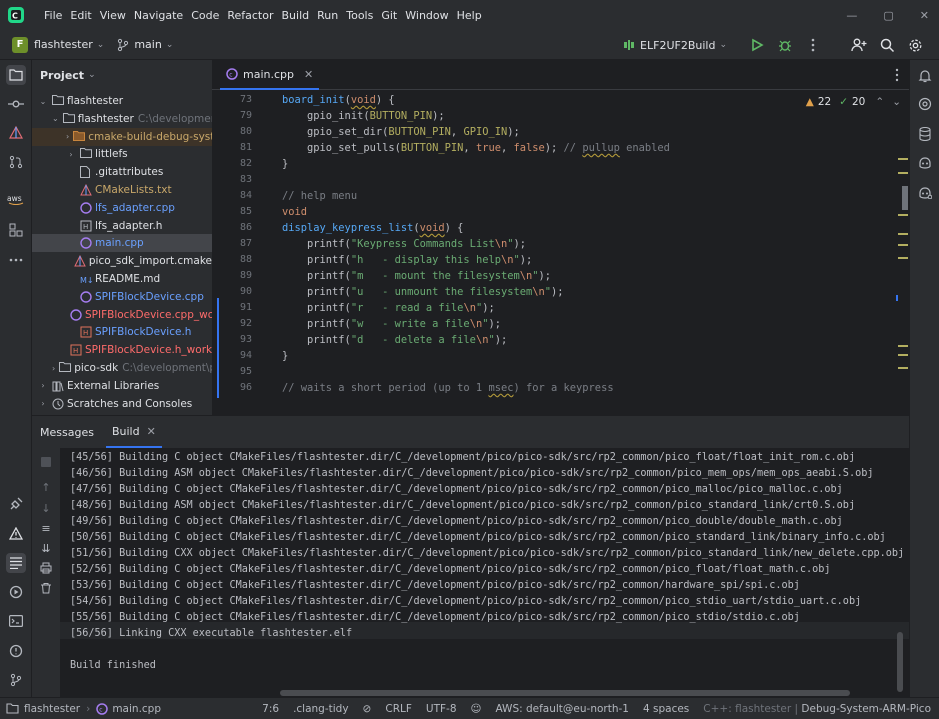 Image resolution: width=939 pixels, height=719 pixels. What do you see at coordinates (122, 101) in the screenshot?
I see `tree-item: ⌄ flashtester` at bounding box center [122, 101].